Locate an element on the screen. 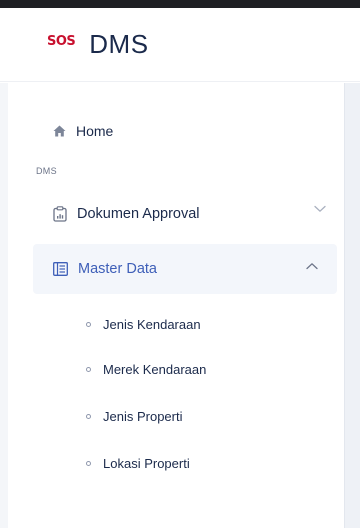 The image size is (360, 528). submenu-item-jenis-properti: Jenis Properti is located at coordinates (134, 416).